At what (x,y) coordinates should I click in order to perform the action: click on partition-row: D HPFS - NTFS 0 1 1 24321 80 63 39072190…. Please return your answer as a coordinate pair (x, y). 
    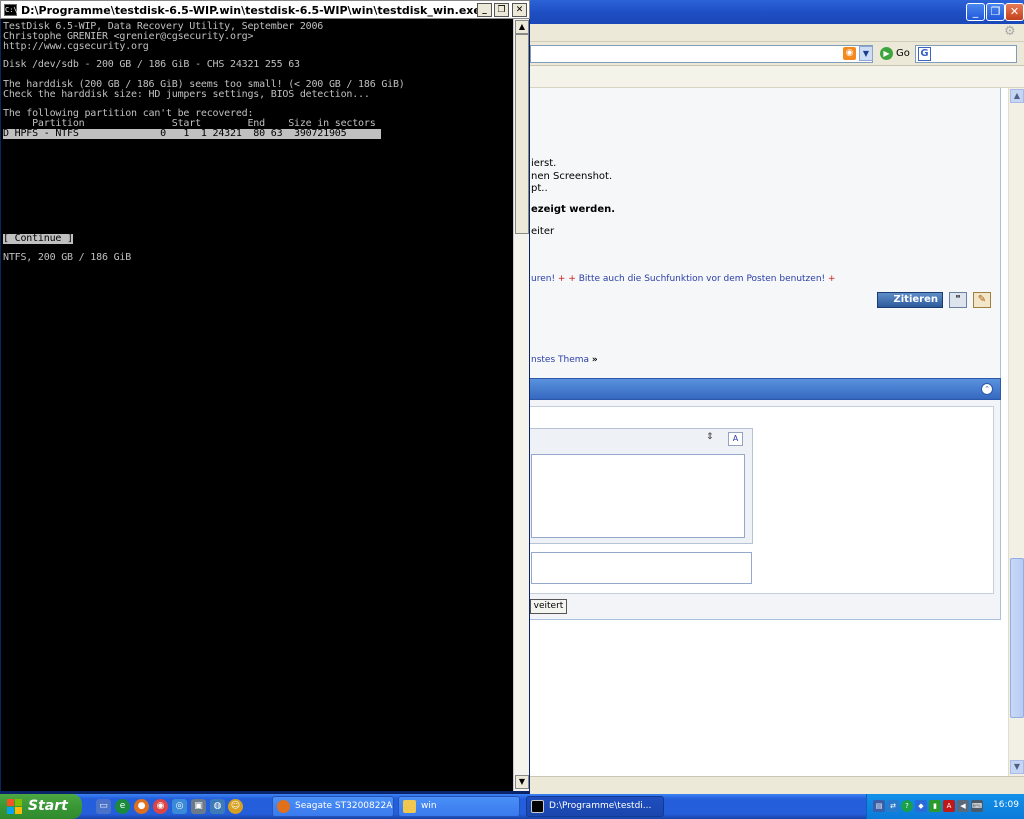
    Looking at the image, I should click on (192, 134).